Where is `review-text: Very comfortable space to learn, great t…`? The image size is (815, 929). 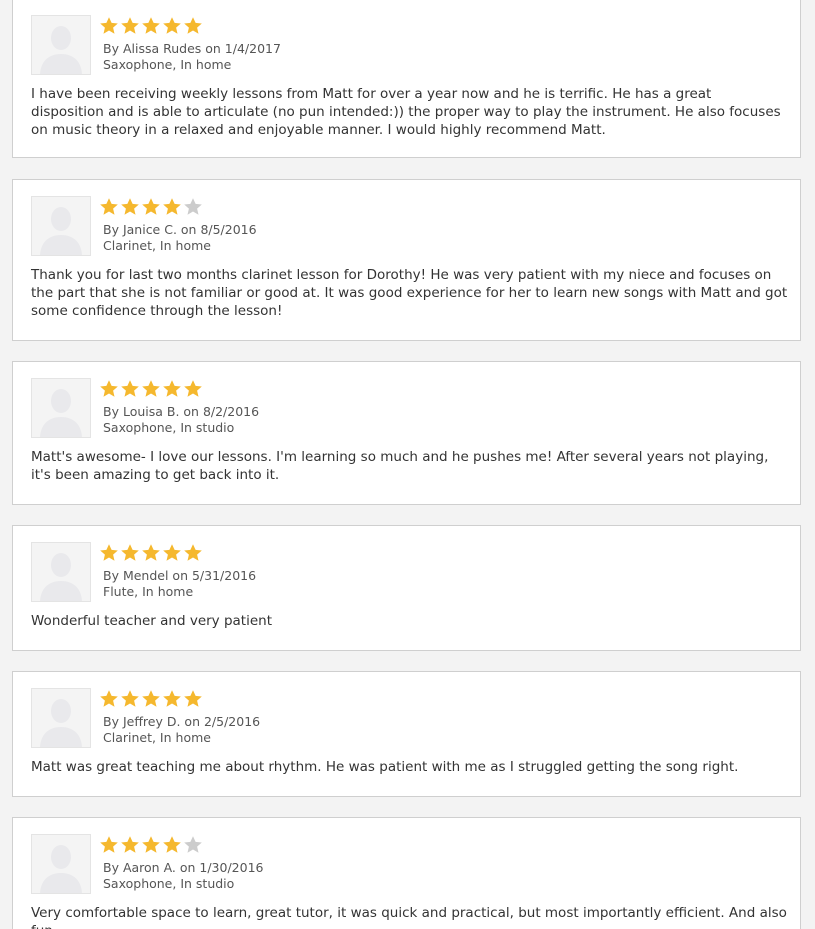
review-text: Very comfortable space to learn, great t… is located at coordinates (409, 917).